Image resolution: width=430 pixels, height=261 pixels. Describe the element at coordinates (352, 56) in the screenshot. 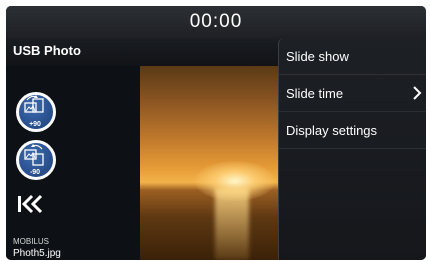

I see `menu-item-slide-show: Slide show` at that location.